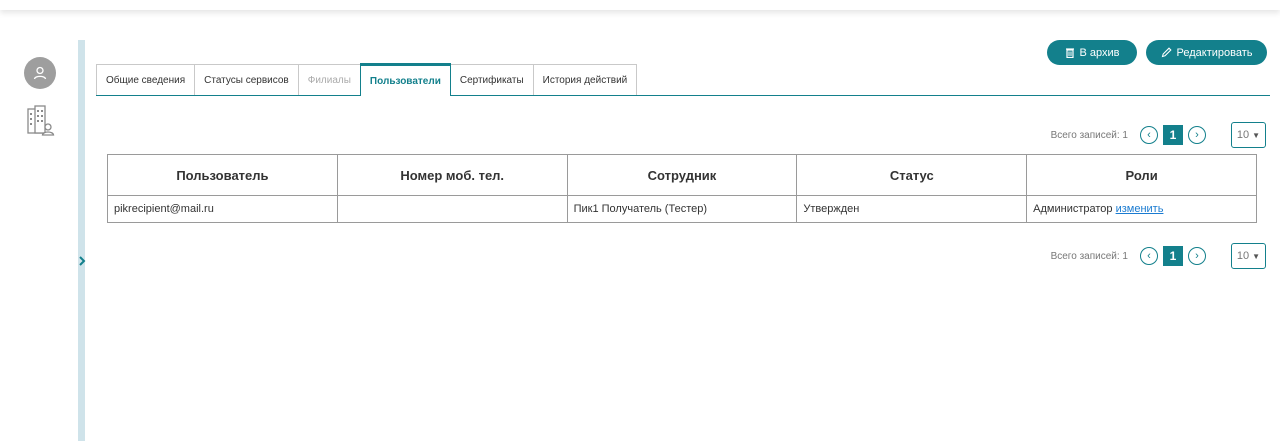 The image size is (1280, 441). What do you see at coordinates (452, 175) in the screenshot?
I see `column-header-phone: Номер моб. тел.` at bounding box center [452, 175].